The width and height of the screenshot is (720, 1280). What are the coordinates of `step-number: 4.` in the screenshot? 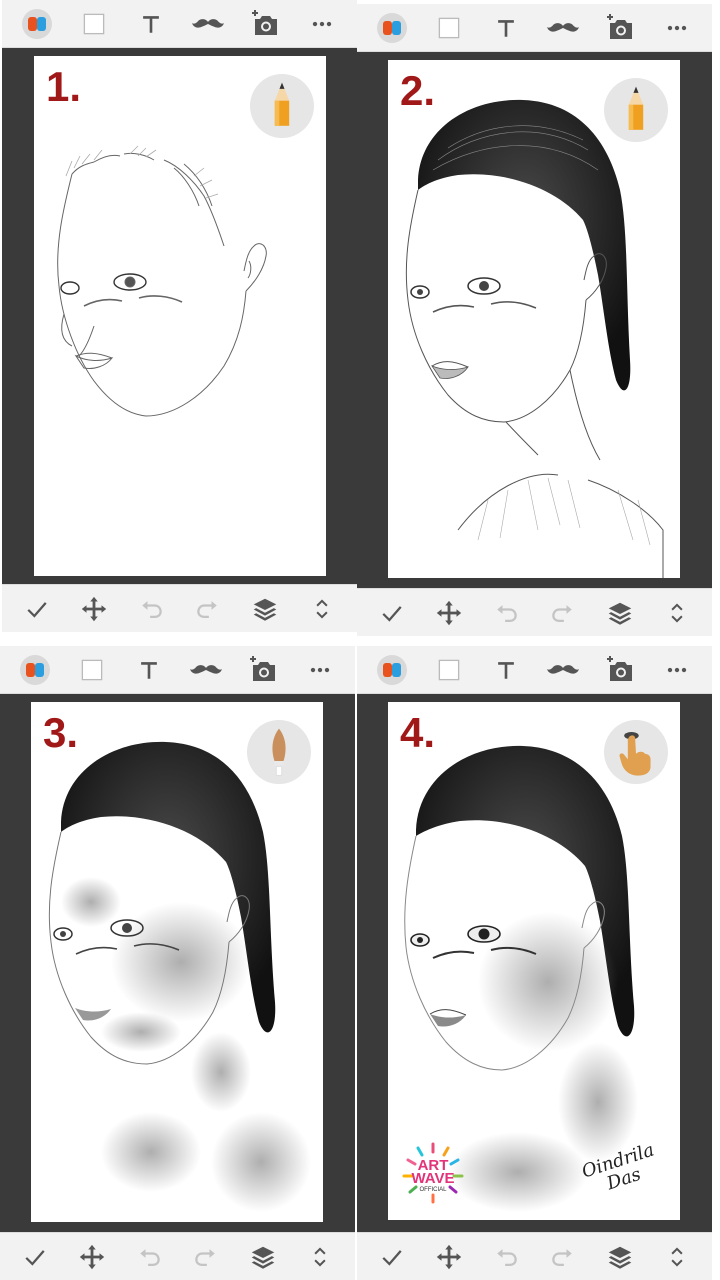 It's located at (418, 732).